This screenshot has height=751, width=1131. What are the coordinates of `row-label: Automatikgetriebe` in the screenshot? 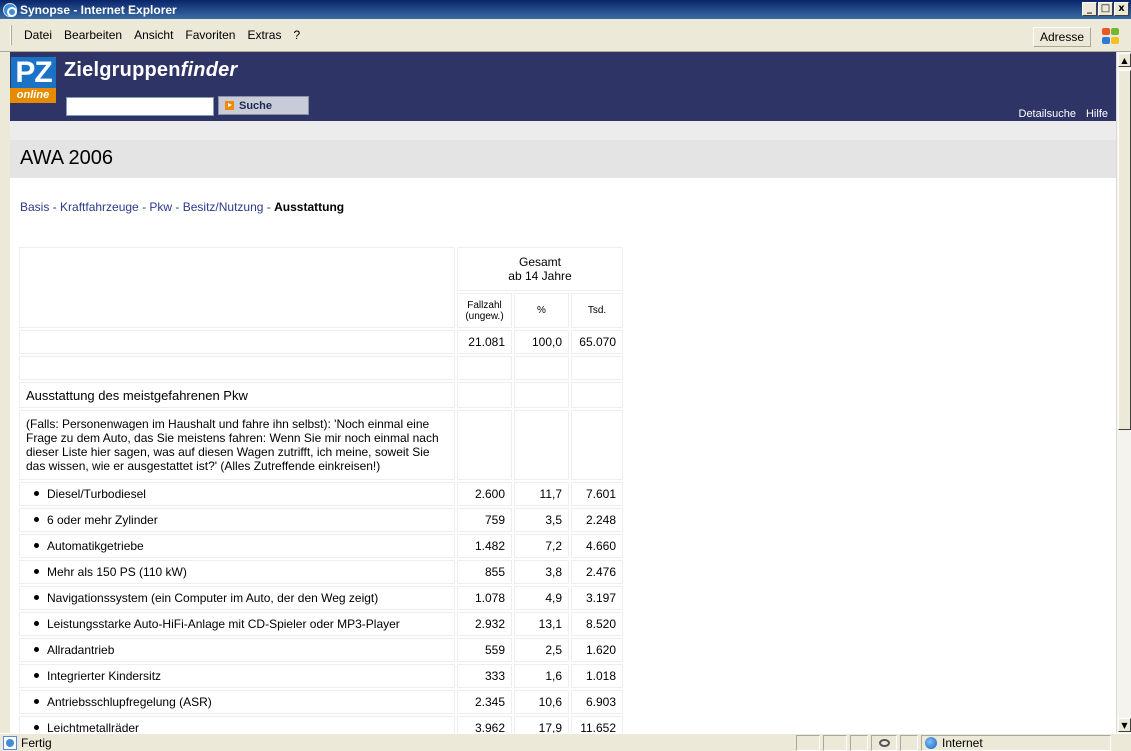 It's located at (237, 546).